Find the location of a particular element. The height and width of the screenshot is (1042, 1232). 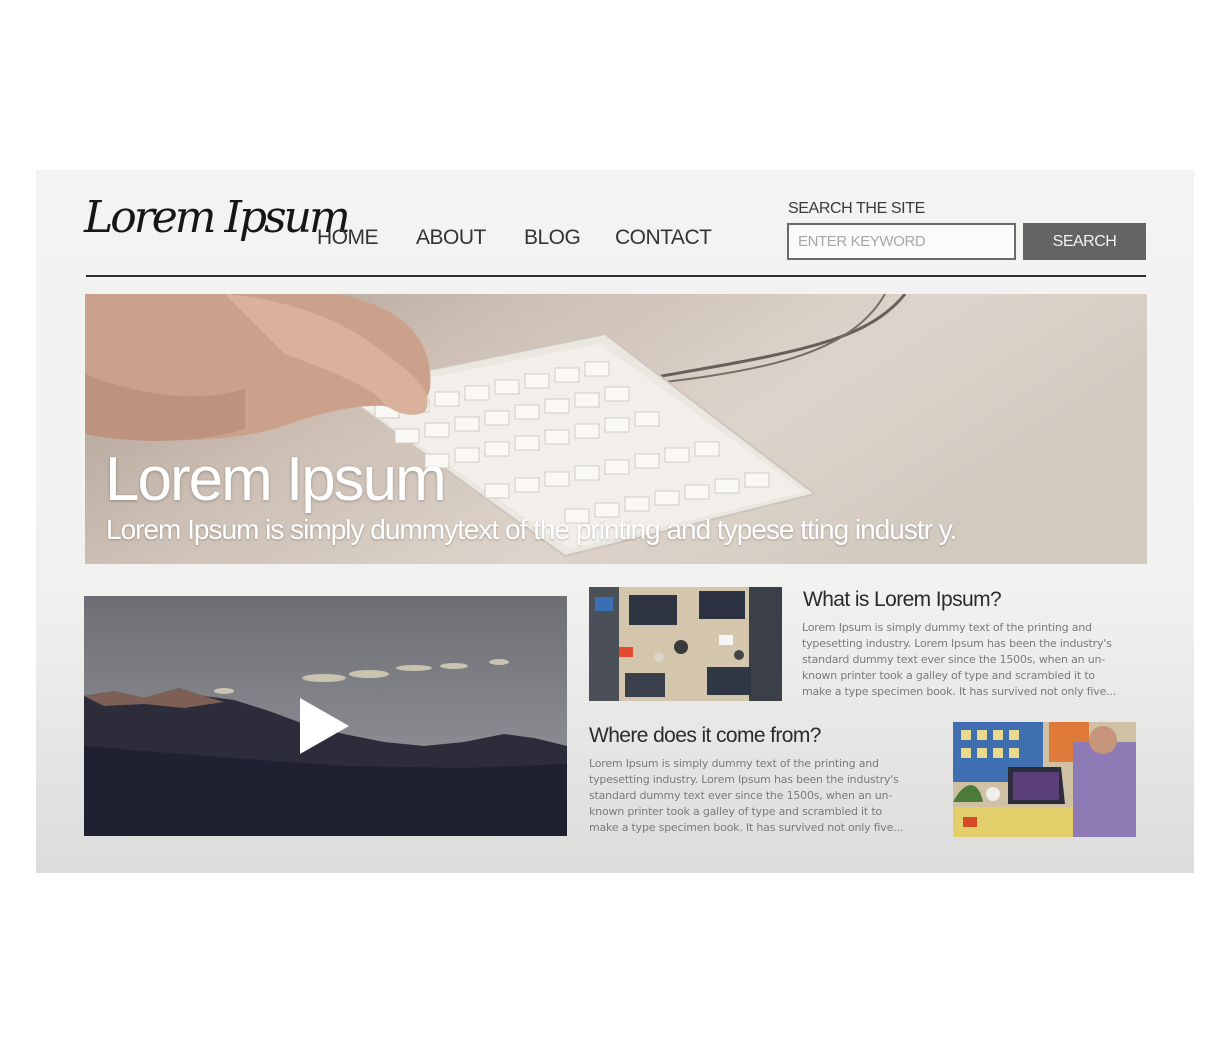

article-1-title: What is Lorem Ipsum? is located at coordinates (902, 600).